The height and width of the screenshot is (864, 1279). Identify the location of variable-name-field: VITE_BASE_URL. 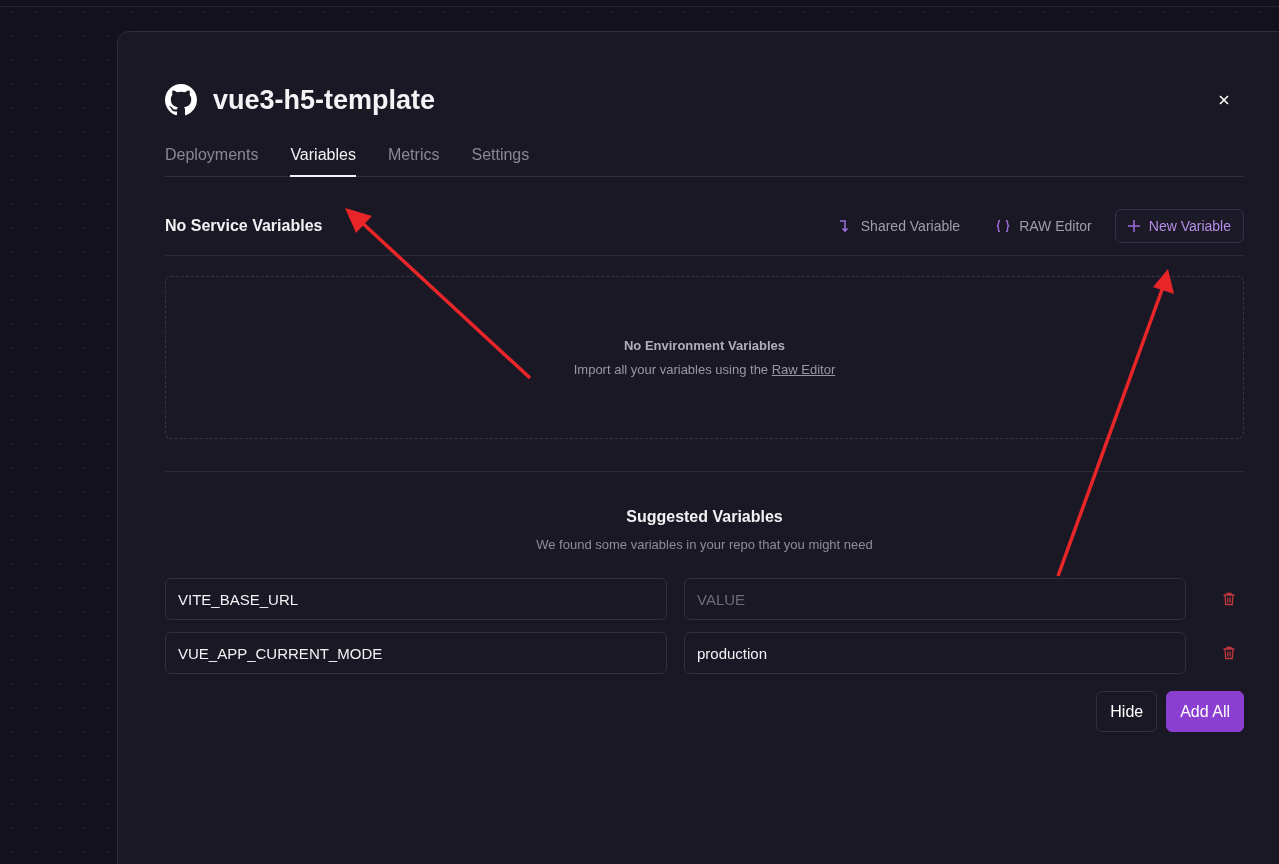
(416, 599).